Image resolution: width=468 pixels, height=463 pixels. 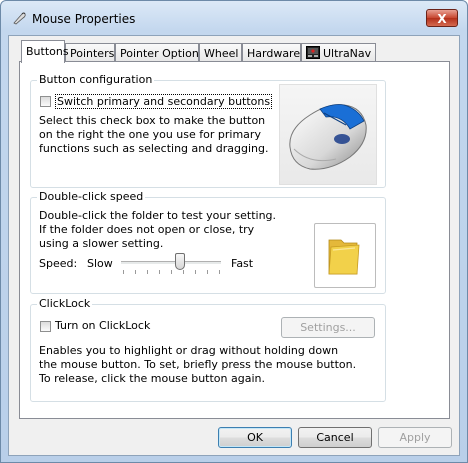 What do you see at coordinates (65, 303) in the screenshot?
I see `clicklock-label: ClickLock` at bounding box center [65, 303].